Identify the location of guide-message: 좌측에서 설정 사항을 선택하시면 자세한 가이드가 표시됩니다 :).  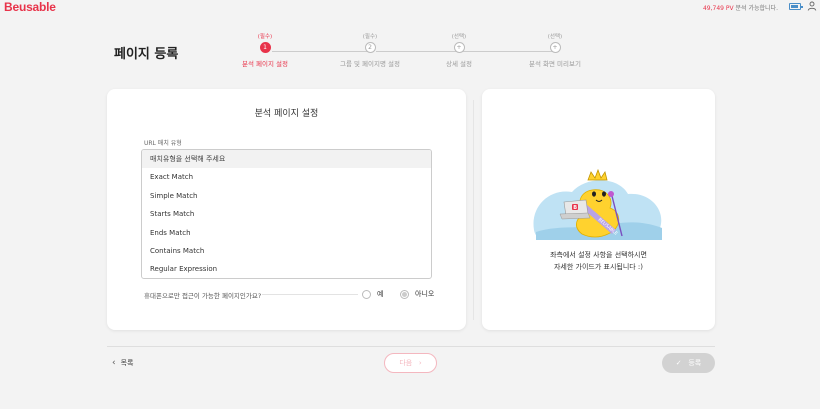
(598, 261).